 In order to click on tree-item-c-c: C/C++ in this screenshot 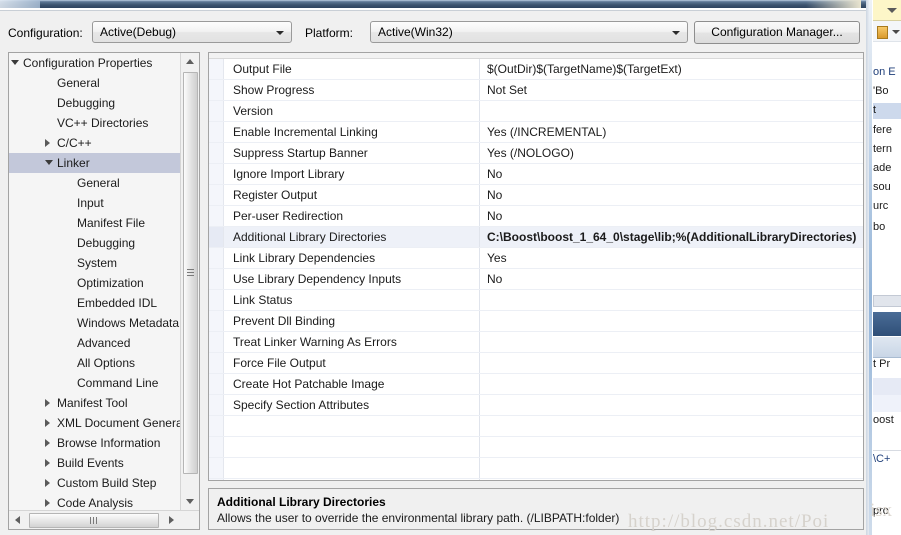, I will do `click(95, 143)`.